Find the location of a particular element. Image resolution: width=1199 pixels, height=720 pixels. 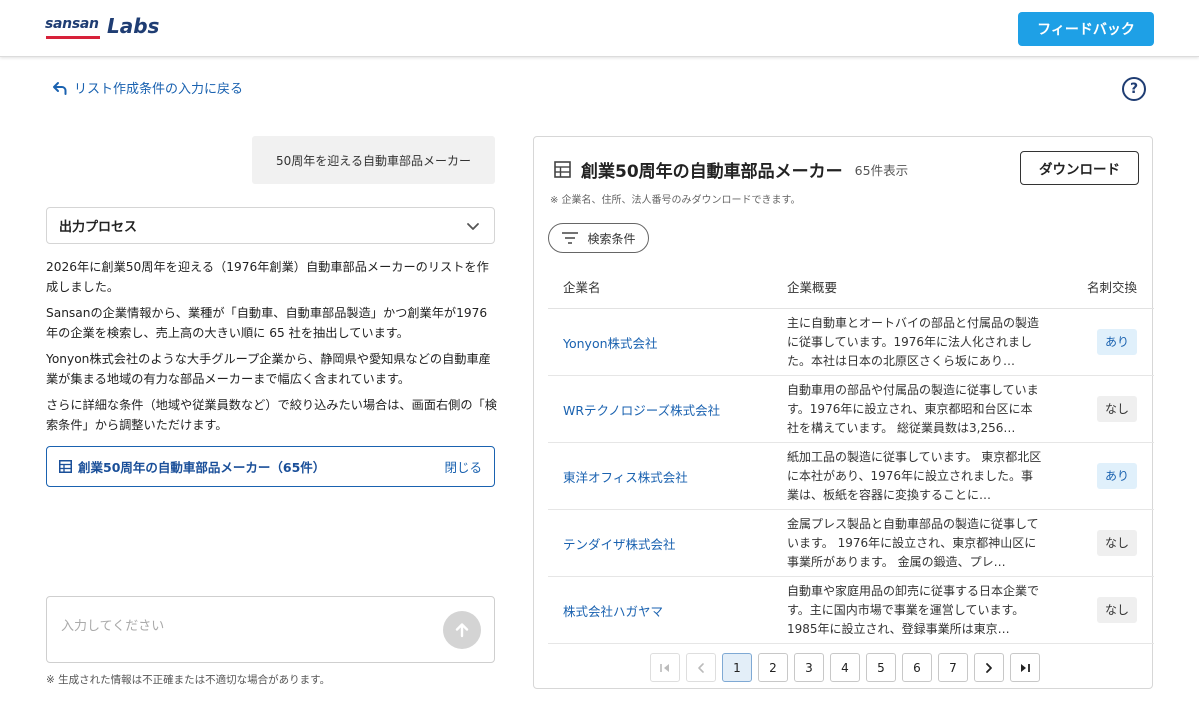

result-close-button: 閉じる is located at coordinates (463, 466).